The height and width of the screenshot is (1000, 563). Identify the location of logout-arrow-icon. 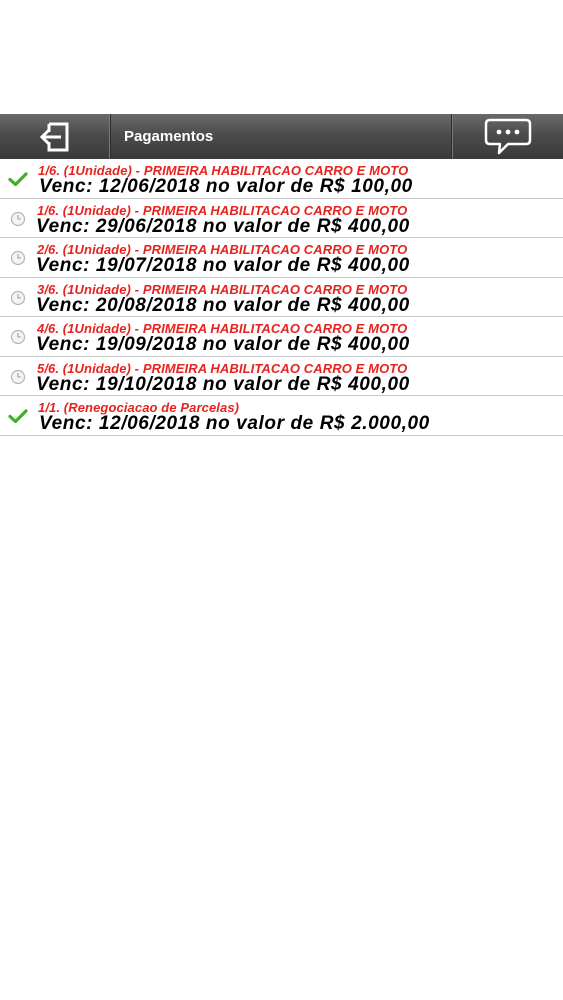
(54, 136).